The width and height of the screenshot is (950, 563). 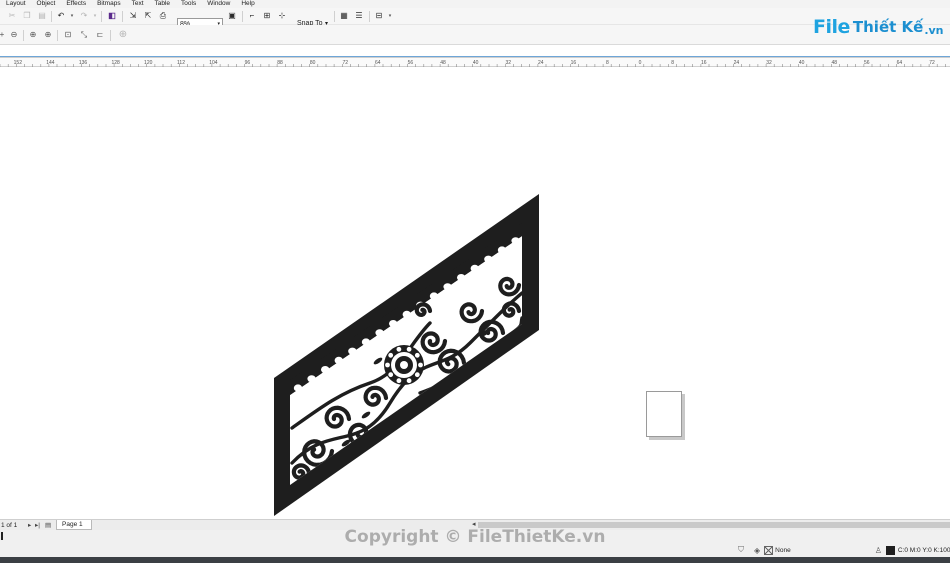 I want to click on ruler-label: 64, so click(x=378, y=63).